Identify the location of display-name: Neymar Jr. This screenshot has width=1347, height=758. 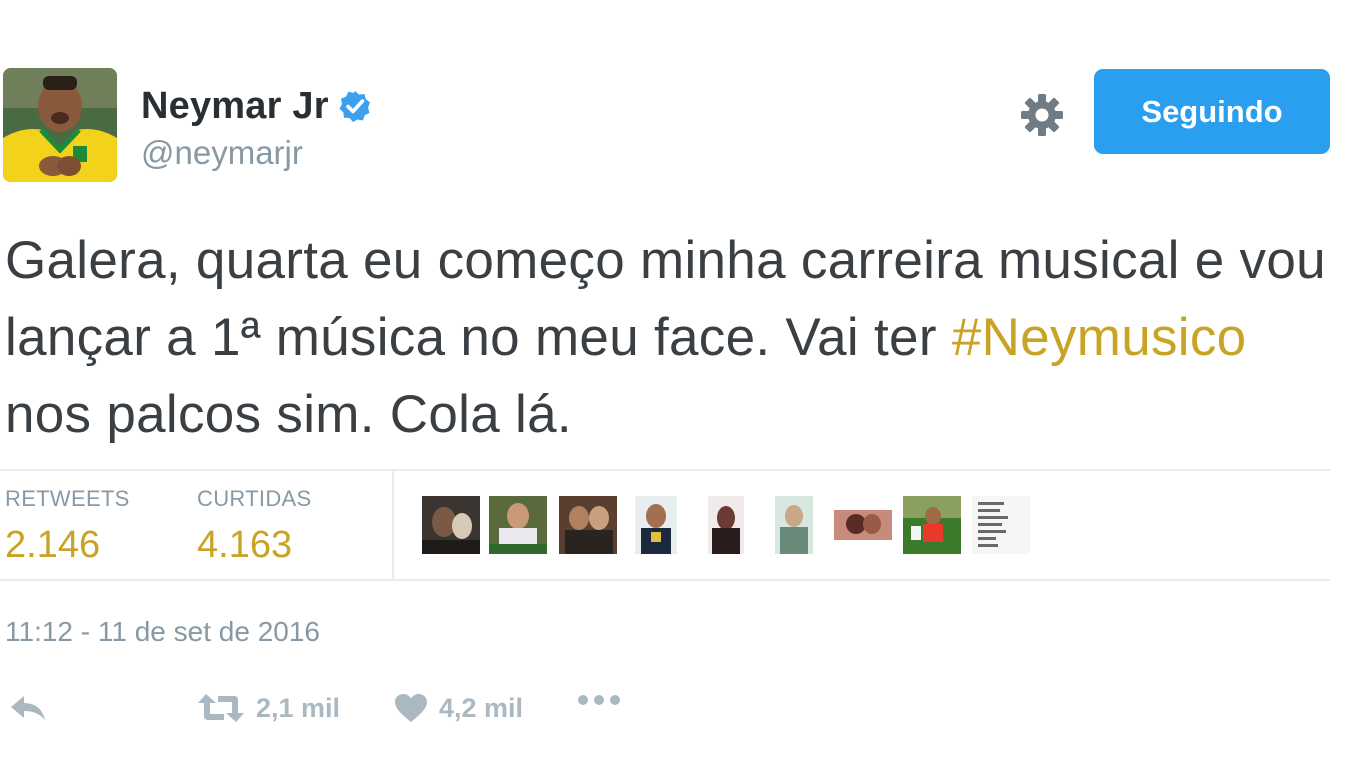
(235, 106).